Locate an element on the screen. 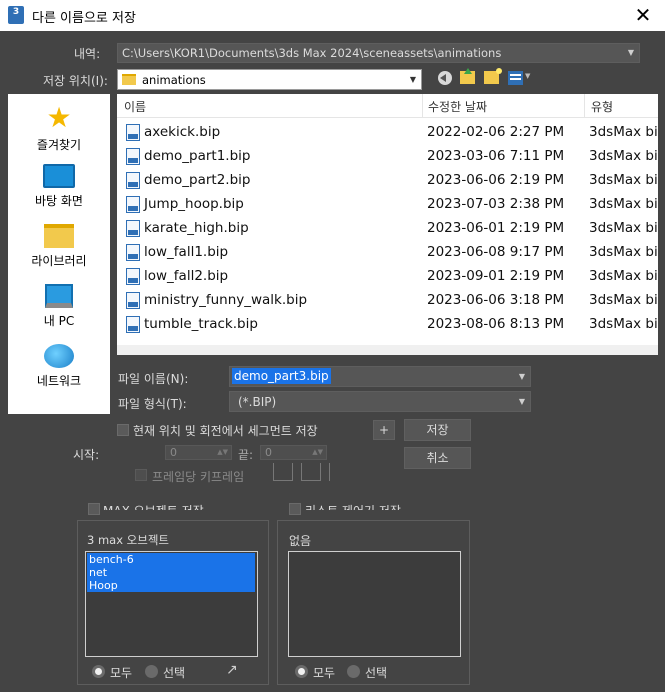 The image size is (665, 692). place-desktop: 바탕 화면 is located at coordinates (59, 186).